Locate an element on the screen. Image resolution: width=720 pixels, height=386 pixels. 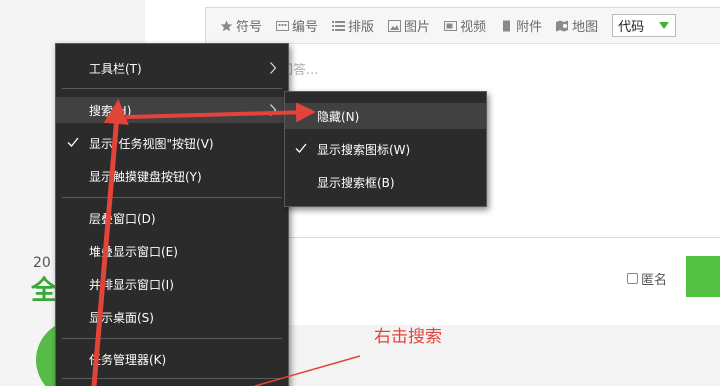
numbering-icon is located at coordinates (283, 26).